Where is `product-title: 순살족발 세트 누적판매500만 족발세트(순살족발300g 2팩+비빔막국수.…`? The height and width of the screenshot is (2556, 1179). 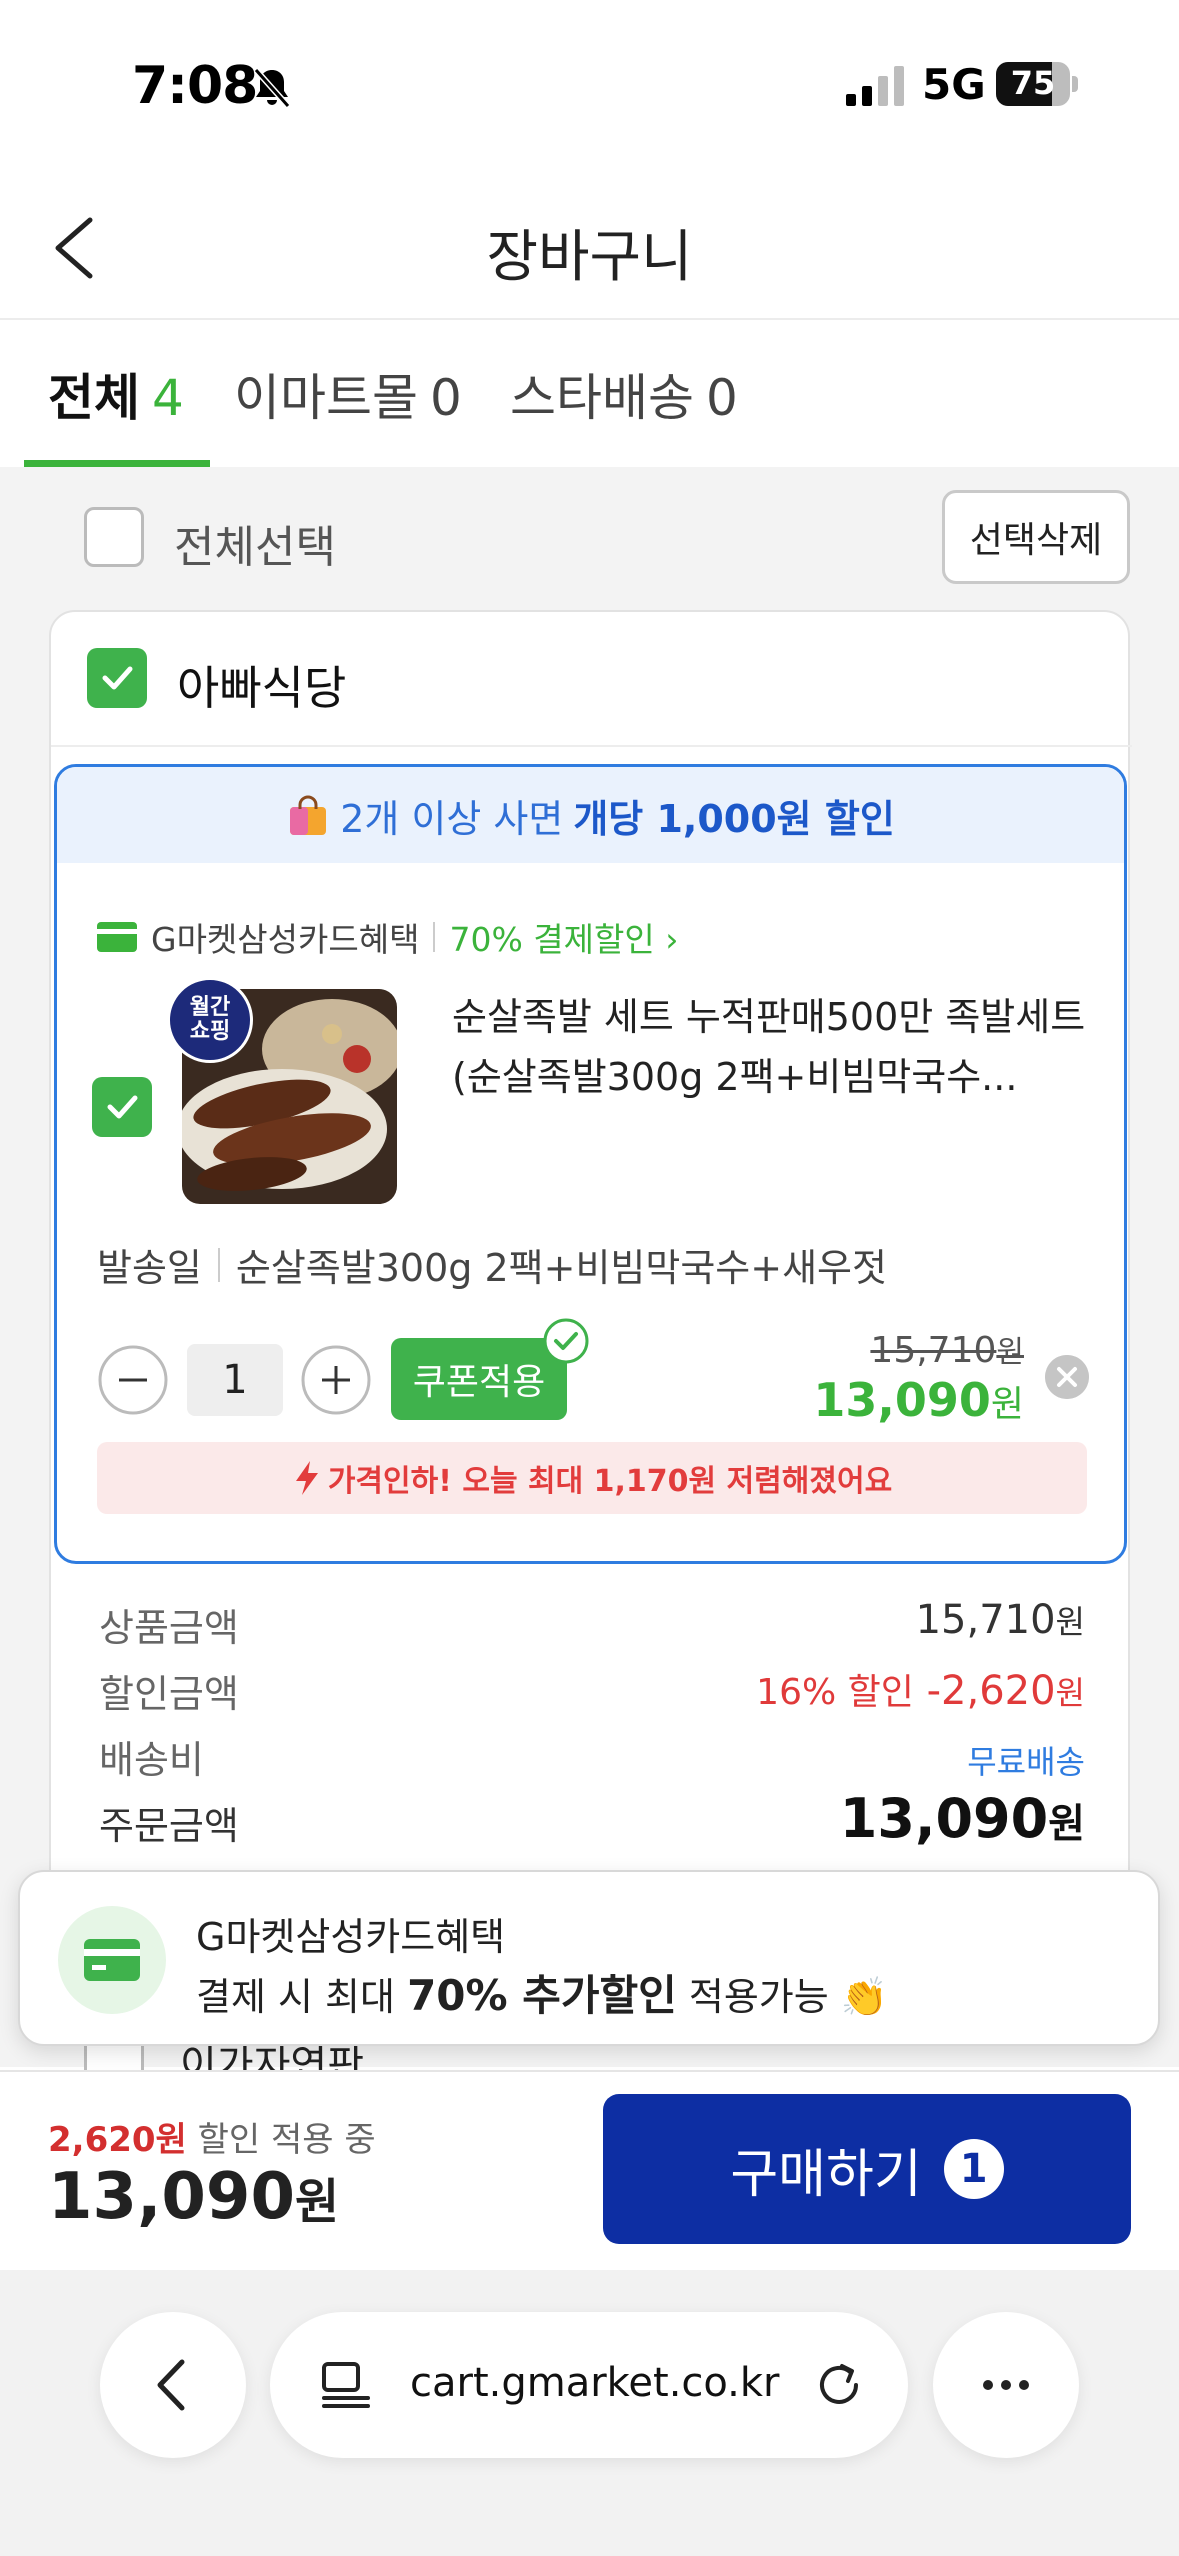
product-title: 순살족발 세트 누적판매500만 족발세트(순살족발300g 2팩+비빔막국수.… is located at coordinates (772, 1047).